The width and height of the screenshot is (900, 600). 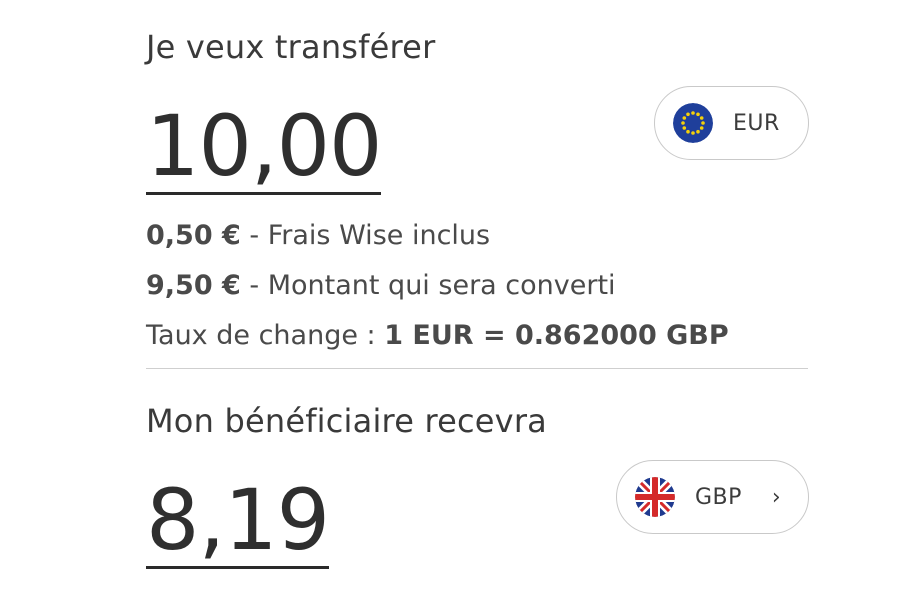 I want to click on receive-amount-input: 8,19, so click(x=238, y=523).